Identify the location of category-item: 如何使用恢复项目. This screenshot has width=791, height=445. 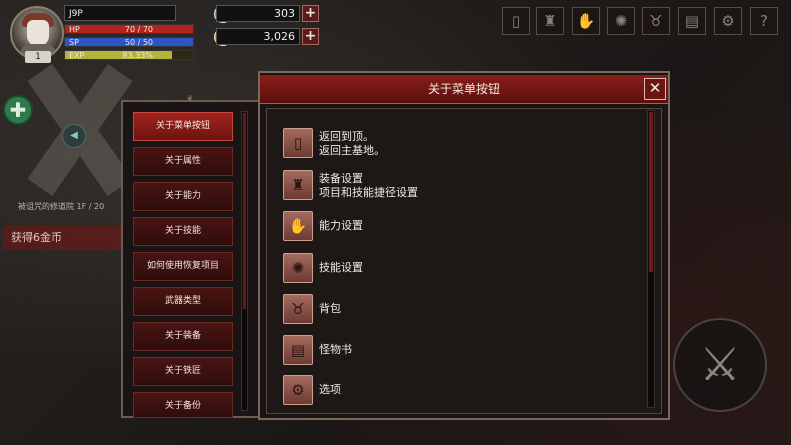
(183, 266).